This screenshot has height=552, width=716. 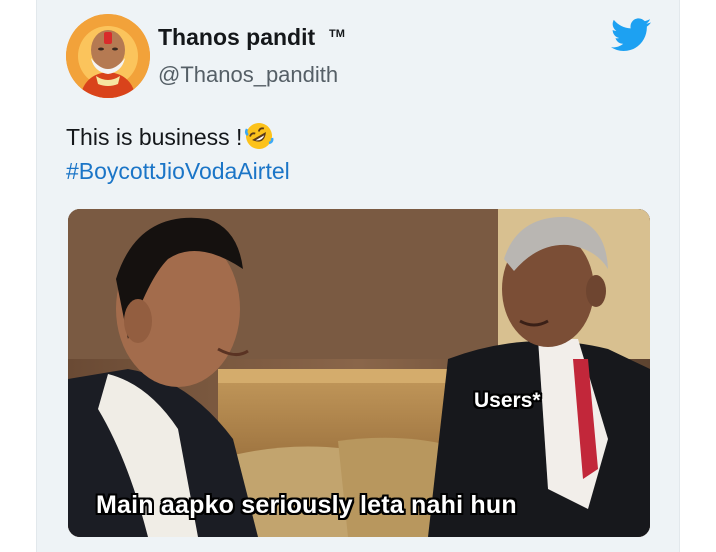 What do you see at coordinates (236, 37) in the screenshot?
I see `display-name: Thanos pandit` at bounding box center [236, 37].